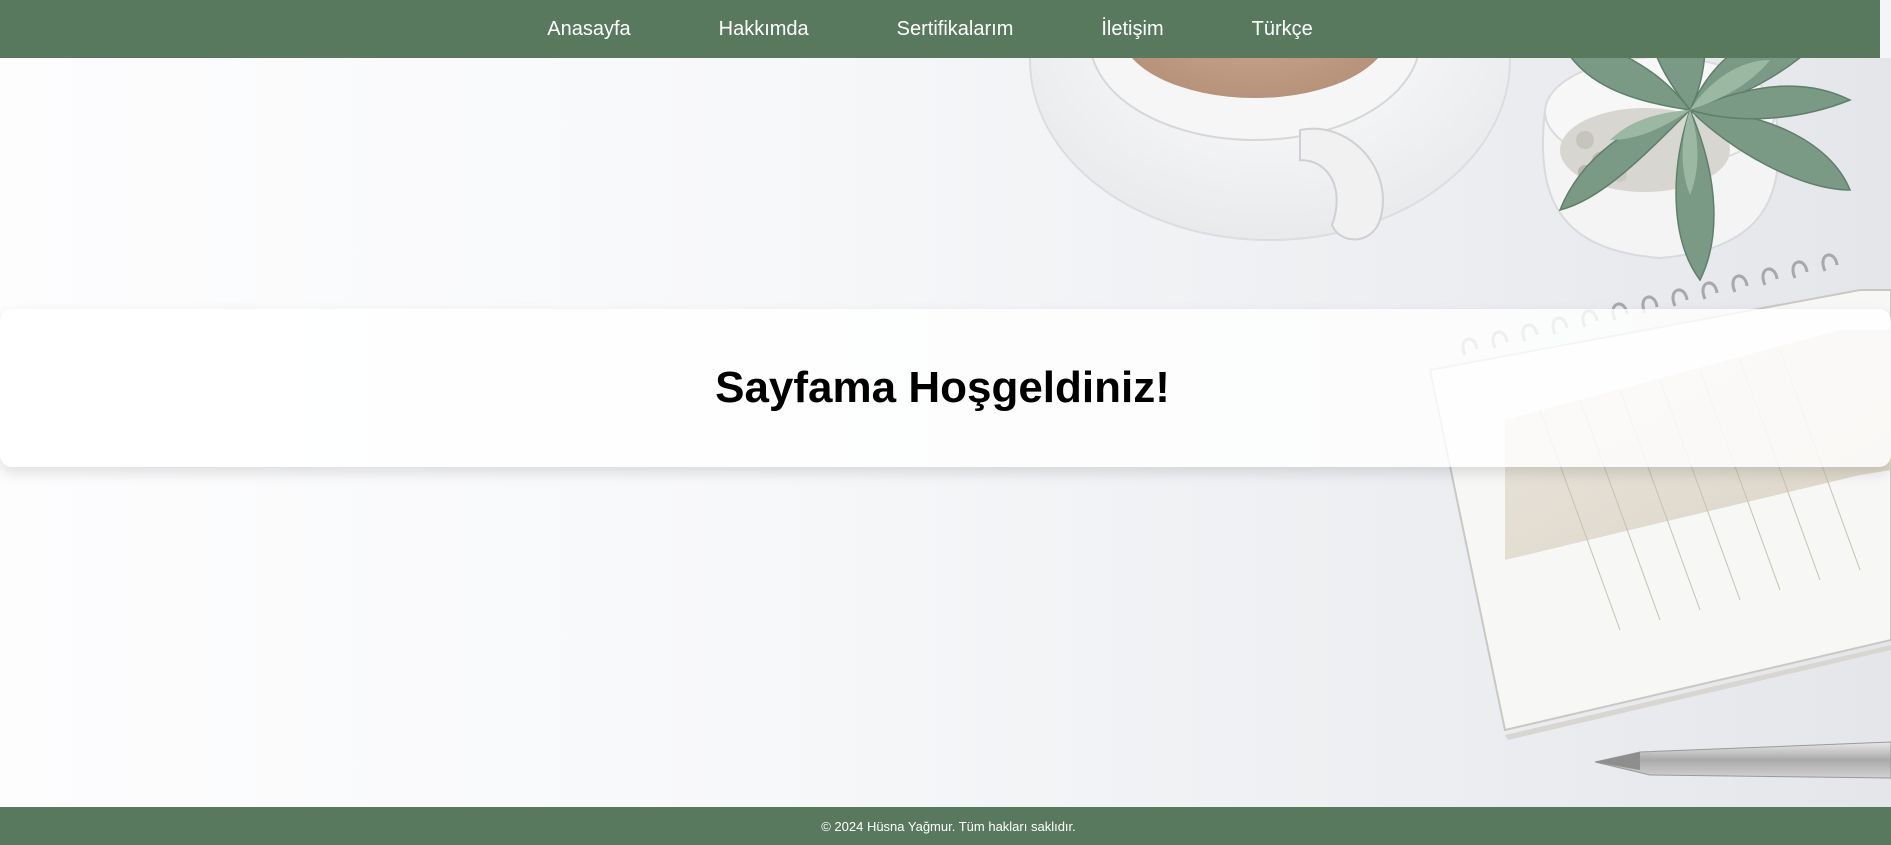 The height and width of the screenshot is (845, 1891). What do you see at coordinates (955, 29) in the screenshot?
I see `nav-link-sertifikalarim: Sertifikalarım` at bounding box center [955, 29].